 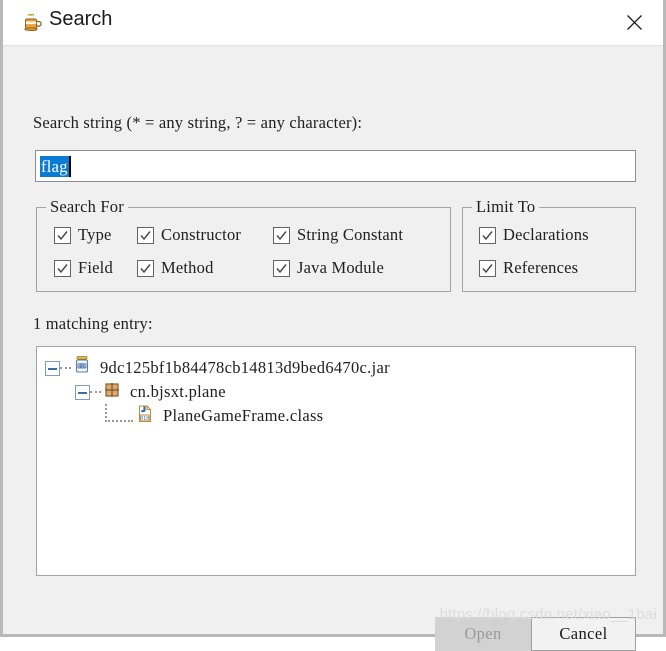 What do you see at coordinates (187, 267) in the screenshot?
I see `checkbox-method-label: Method` at bounding box center [187, 267].